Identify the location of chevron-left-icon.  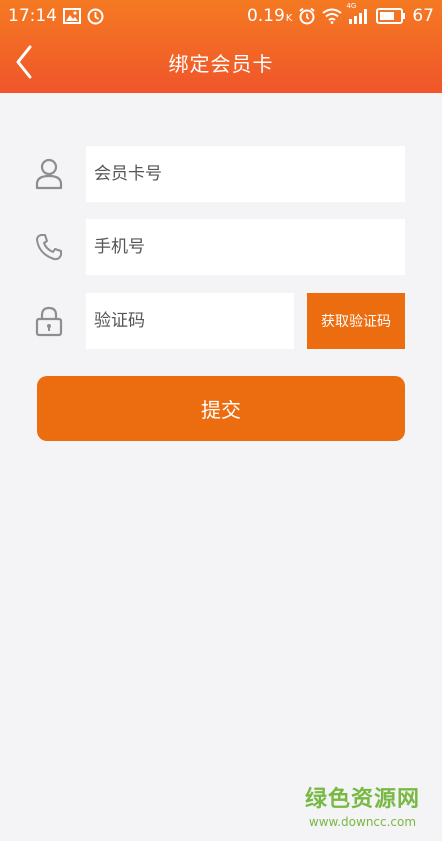
(24, 62).